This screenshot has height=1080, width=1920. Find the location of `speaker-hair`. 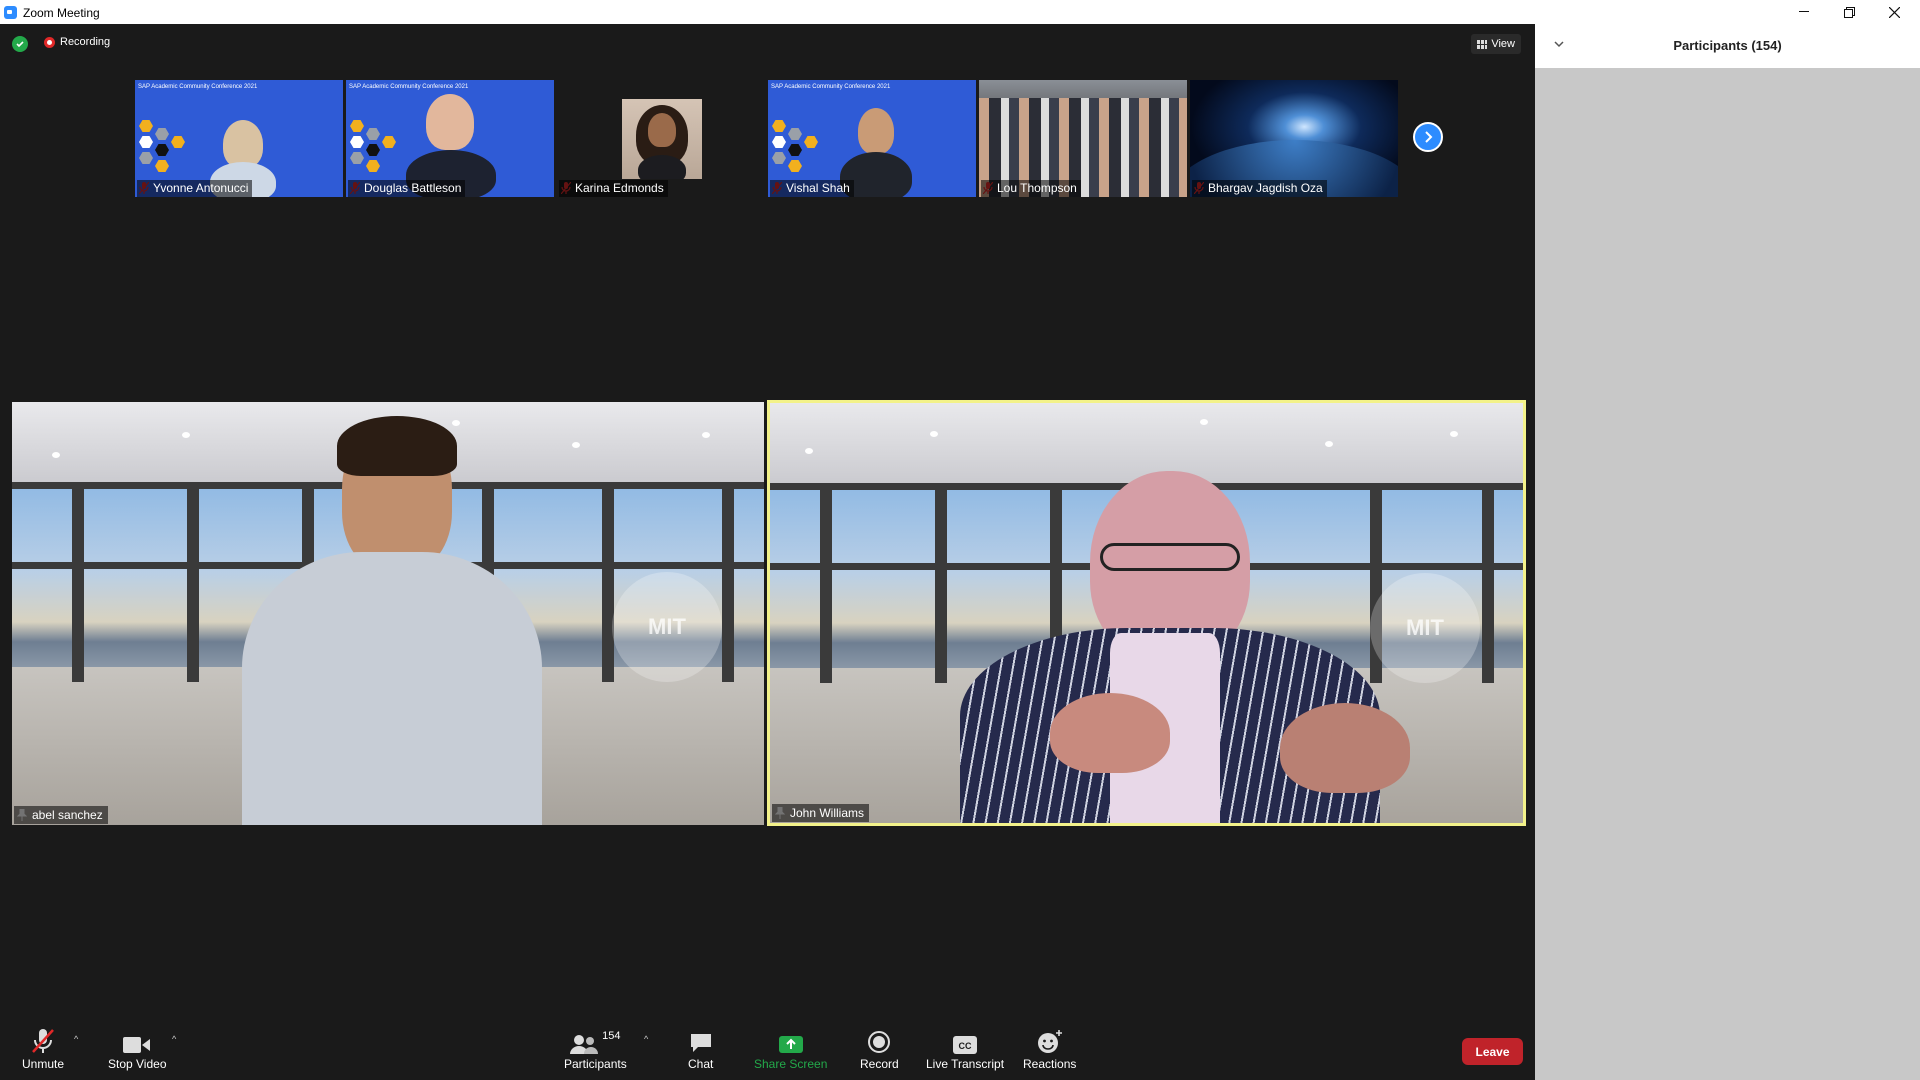

speaker-hair is located at coordinates (397, 446).